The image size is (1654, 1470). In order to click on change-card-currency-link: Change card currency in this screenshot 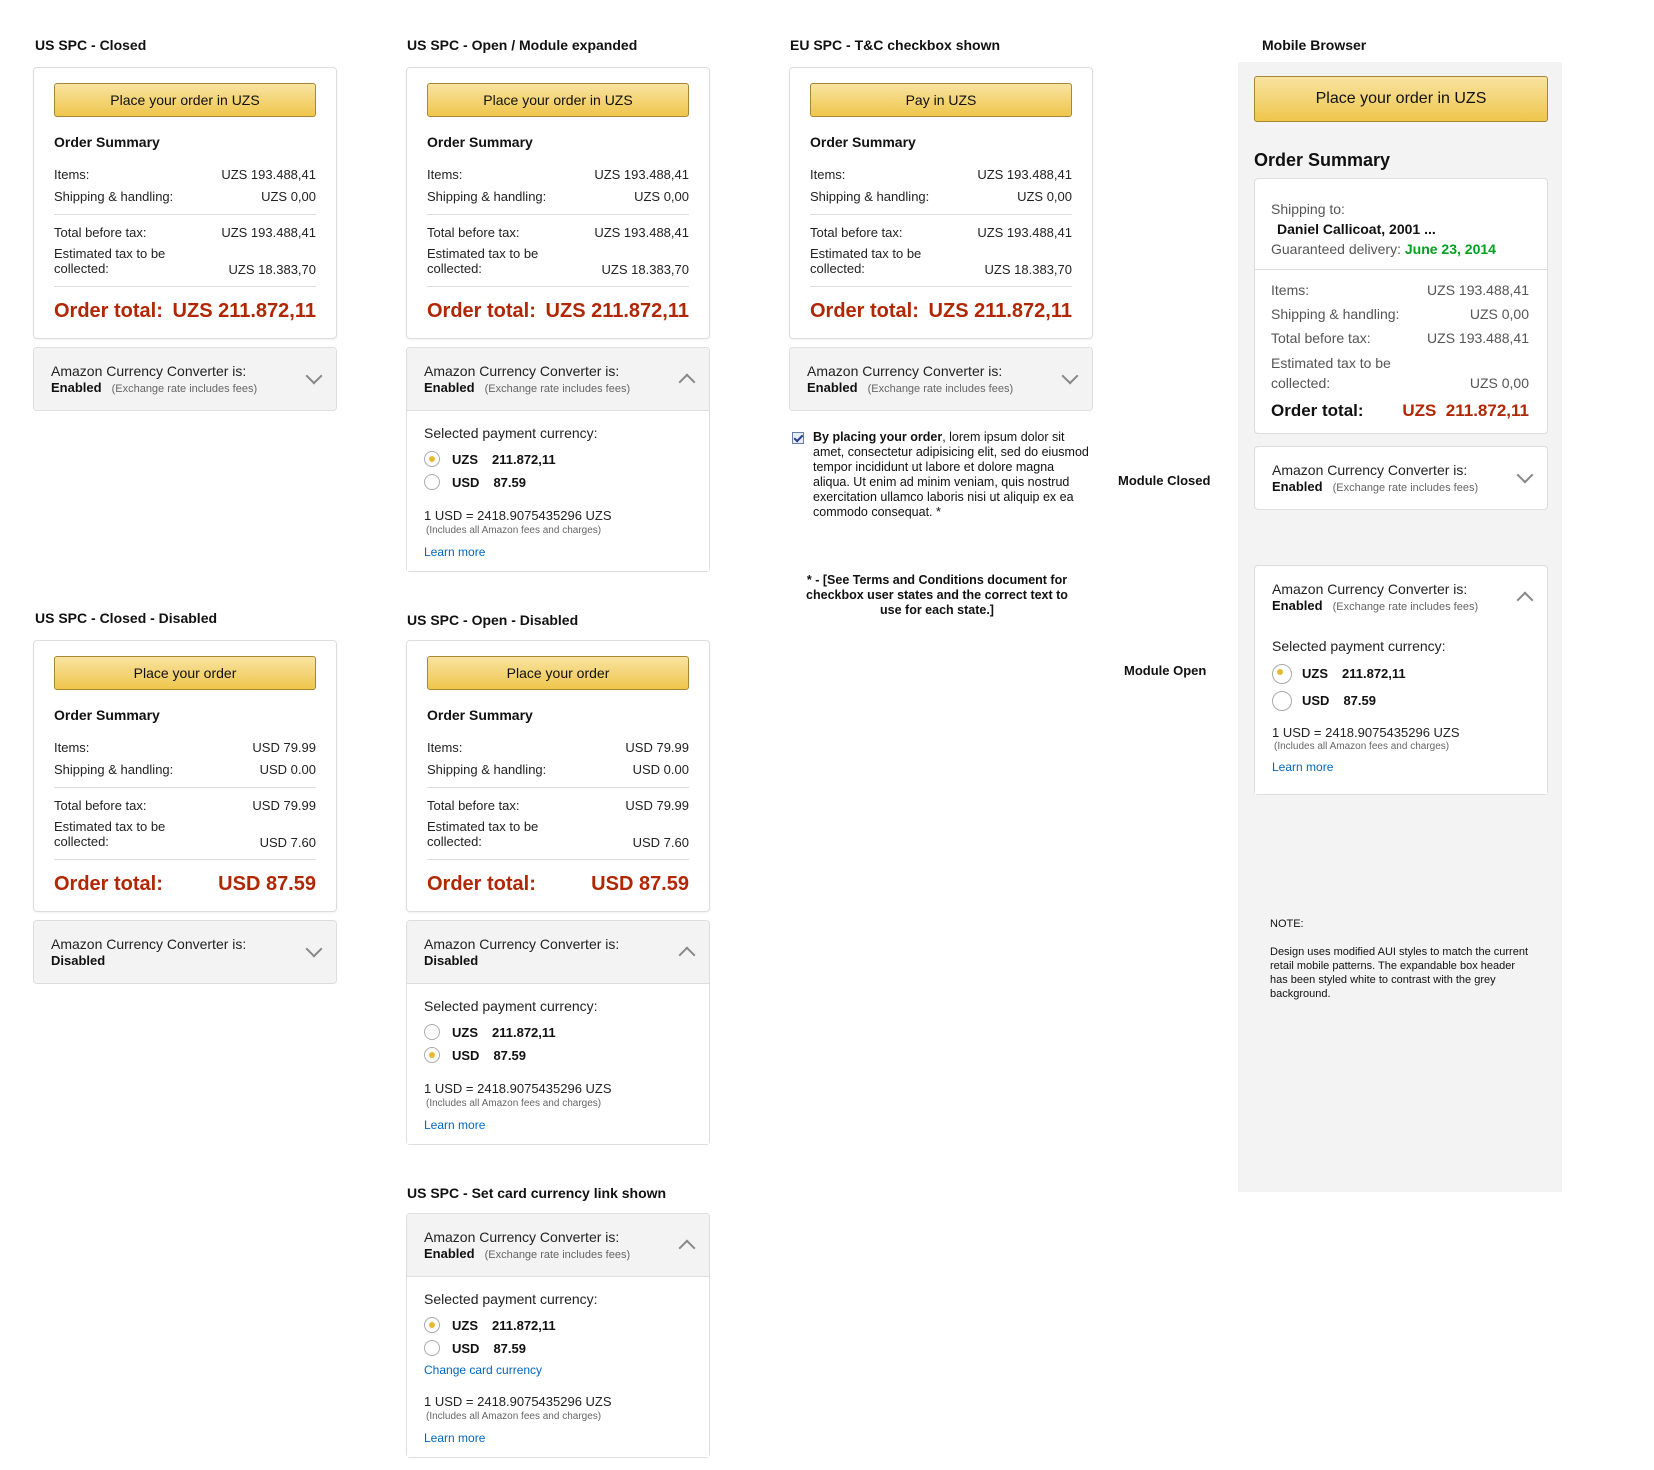, I will do `click(483, 1370)`.